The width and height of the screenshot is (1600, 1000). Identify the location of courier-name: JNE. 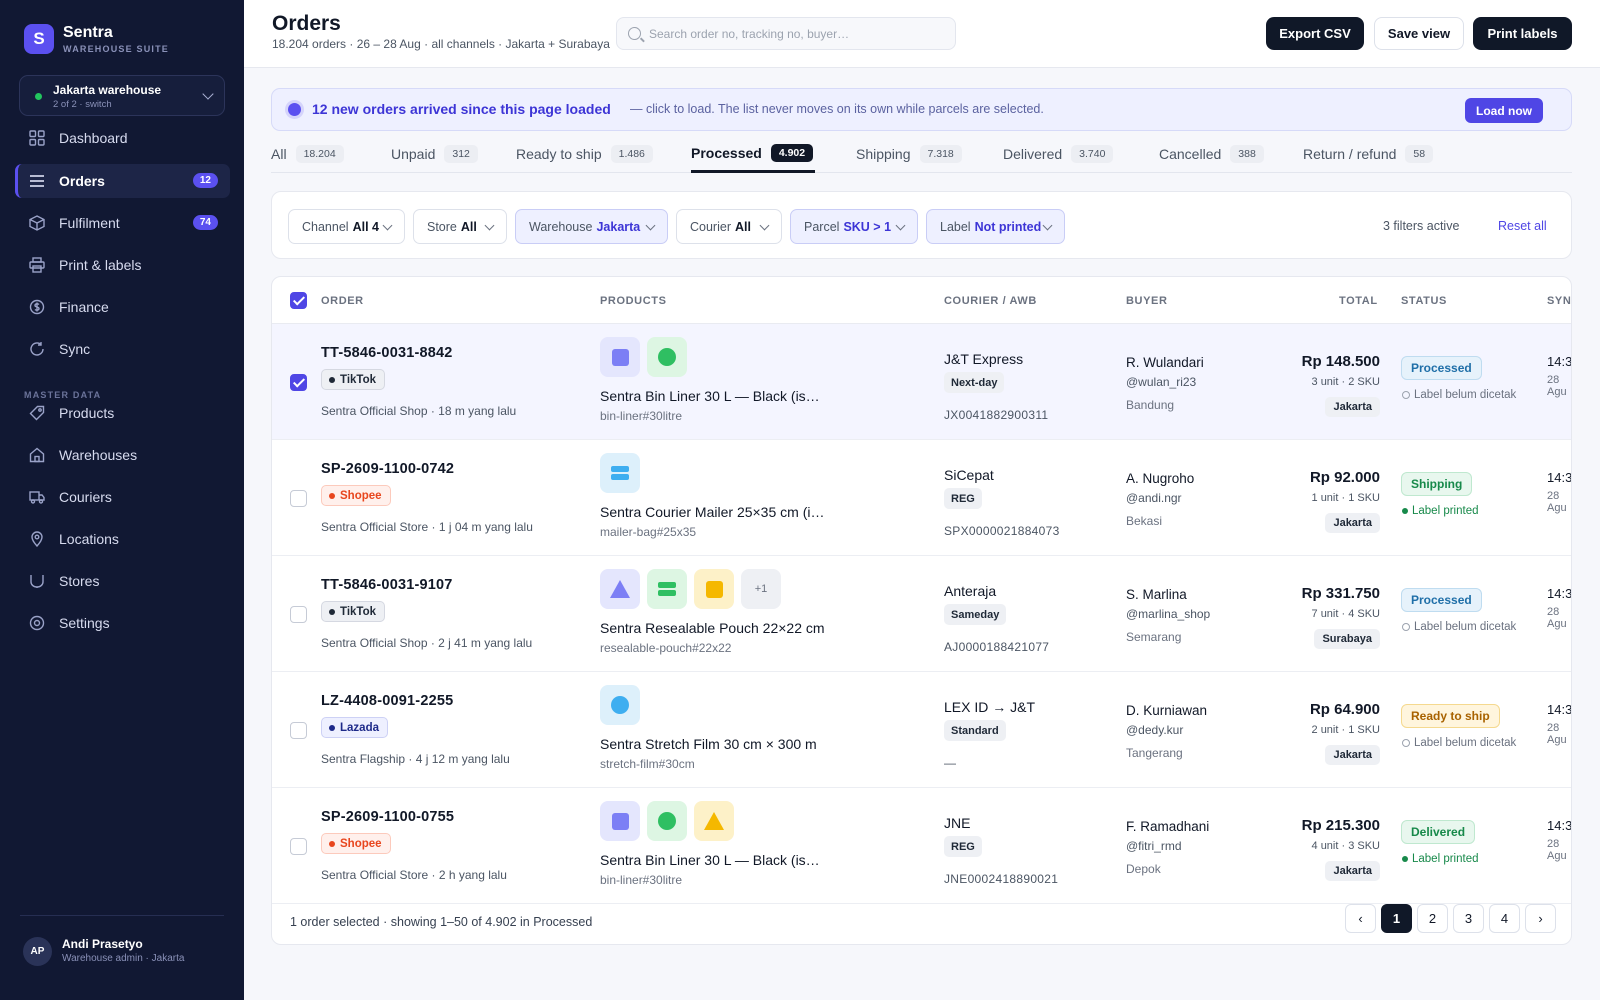
(957, 823).